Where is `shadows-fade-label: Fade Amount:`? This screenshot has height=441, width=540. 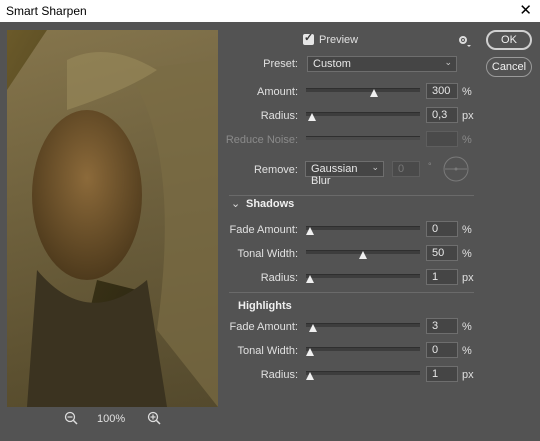
shadows-fade-label: Fade Amount: is located at coordinates (264, 230).